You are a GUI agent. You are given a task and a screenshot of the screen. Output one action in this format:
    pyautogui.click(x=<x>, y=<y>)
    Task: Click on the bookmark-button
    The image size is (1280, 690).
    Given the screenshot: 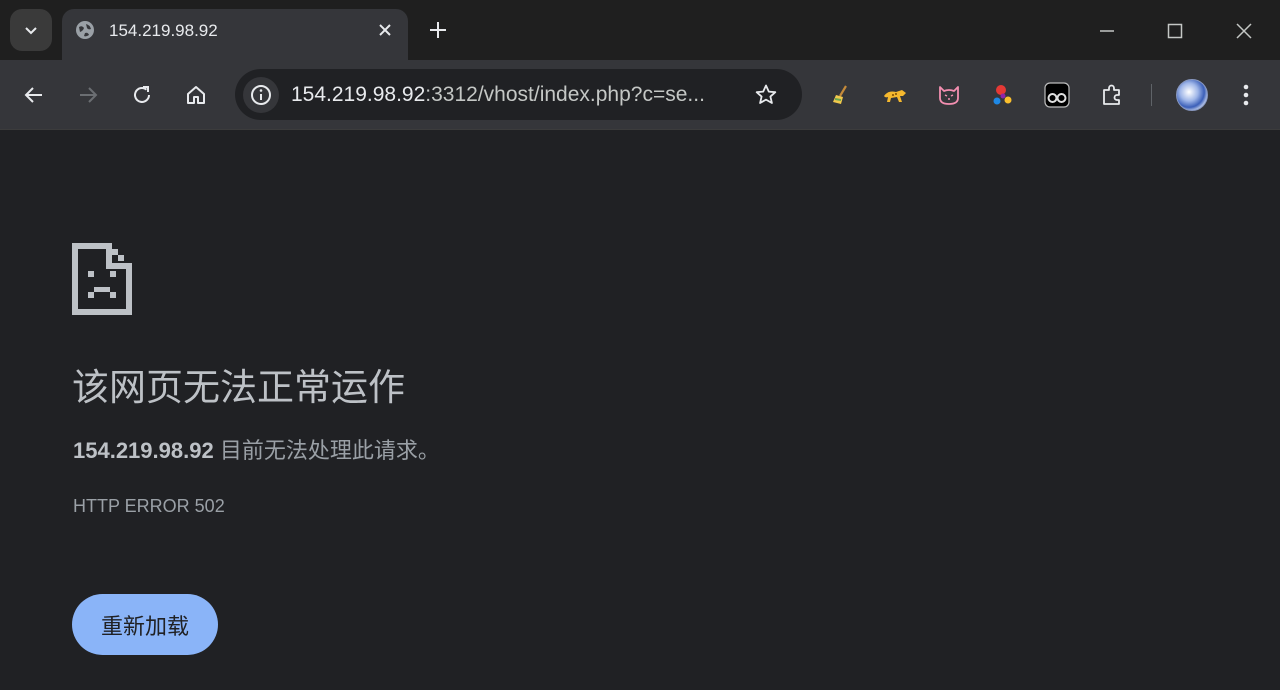 What is the action you would take?
    pyautogui.click(x=766, y=95)
    